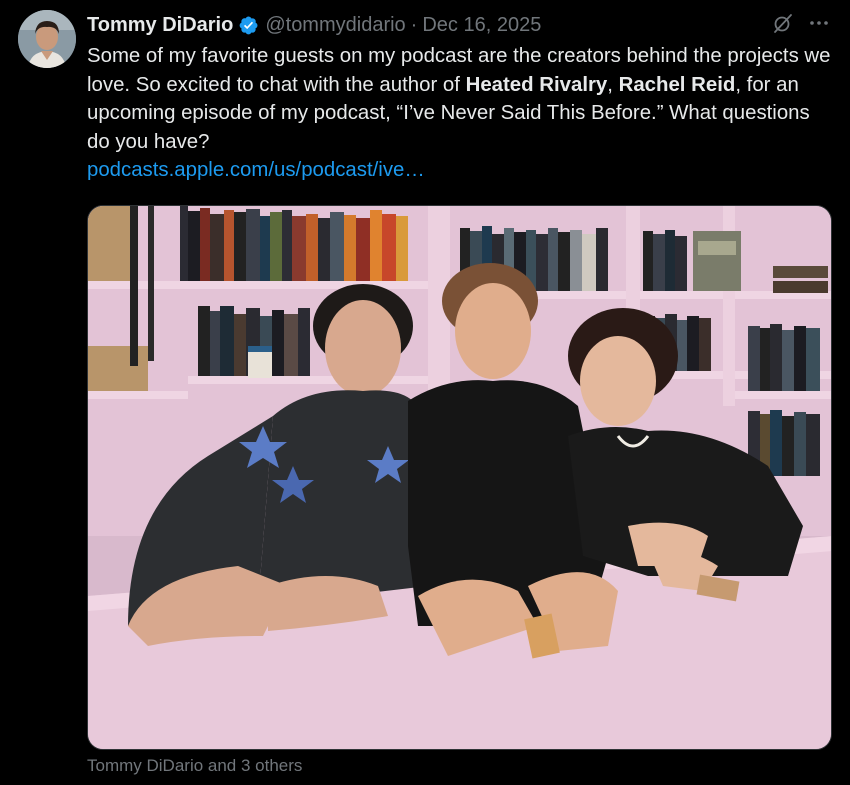 This screenshot has height=785, width=850. Describe the element at coordinates (536, 84) in the screenshot. I see `tweet-text-bold-title: Heated Rivalry` at that location.